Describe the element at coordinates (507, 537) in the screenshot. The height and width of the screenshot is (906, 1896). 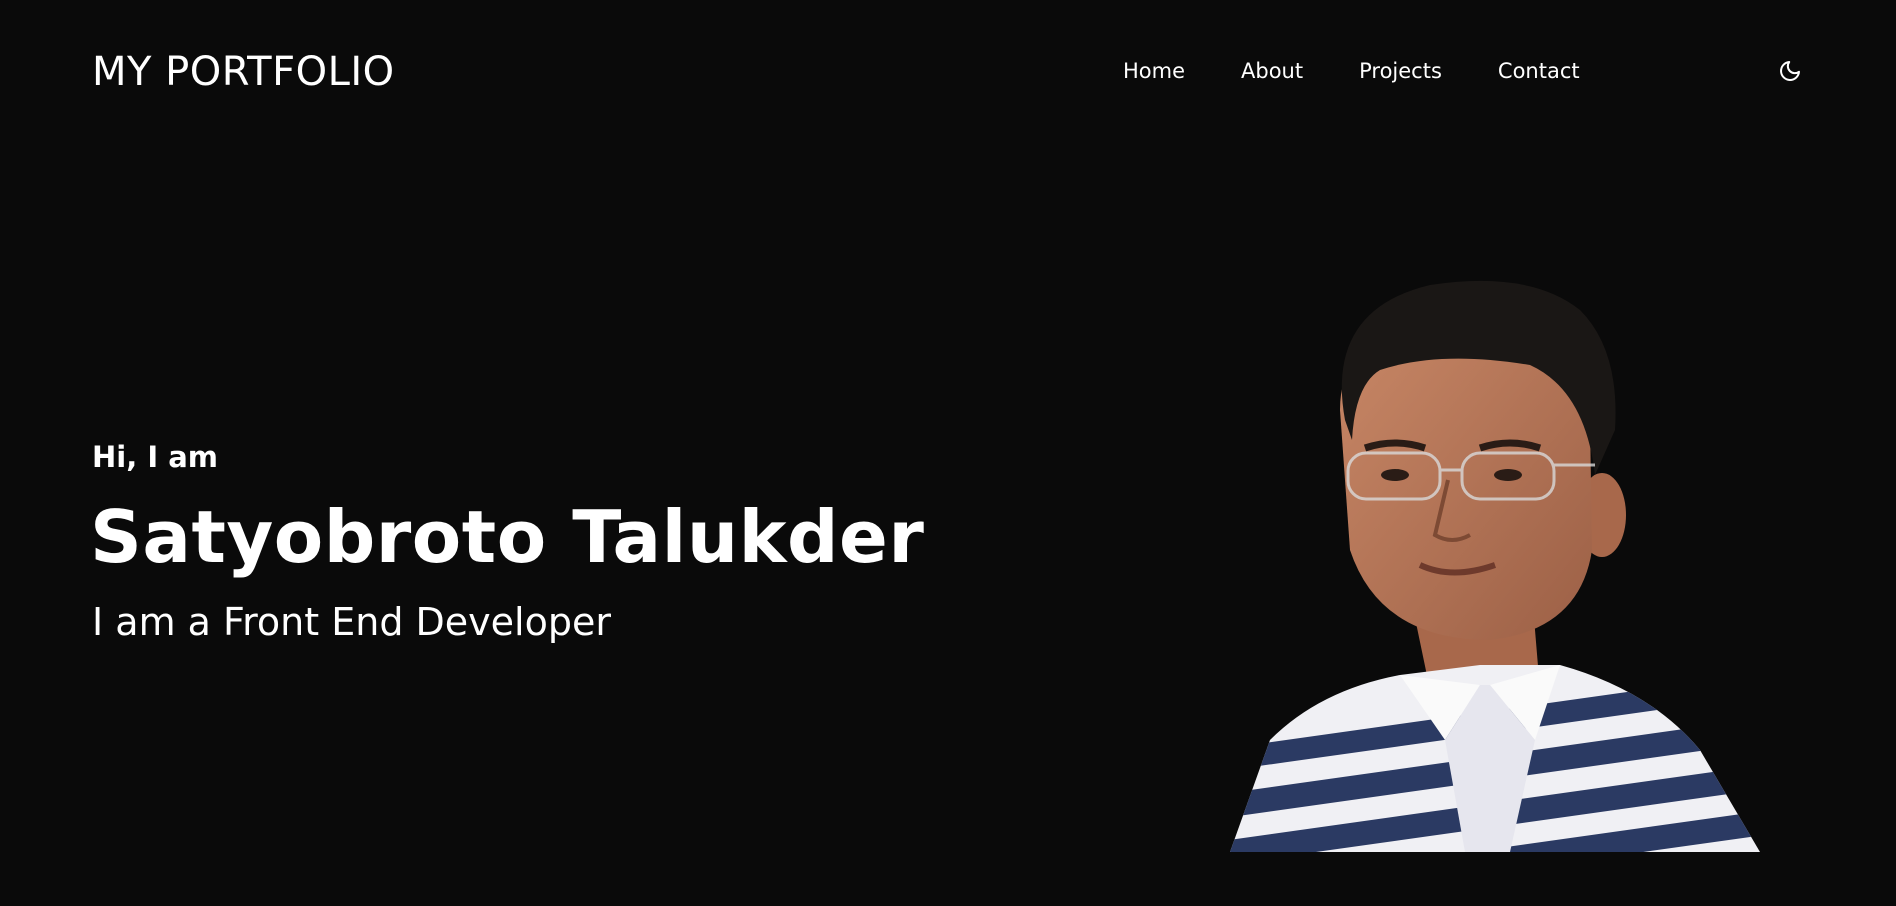
I see `hero-name: Satyobroto Talukder` at that location.